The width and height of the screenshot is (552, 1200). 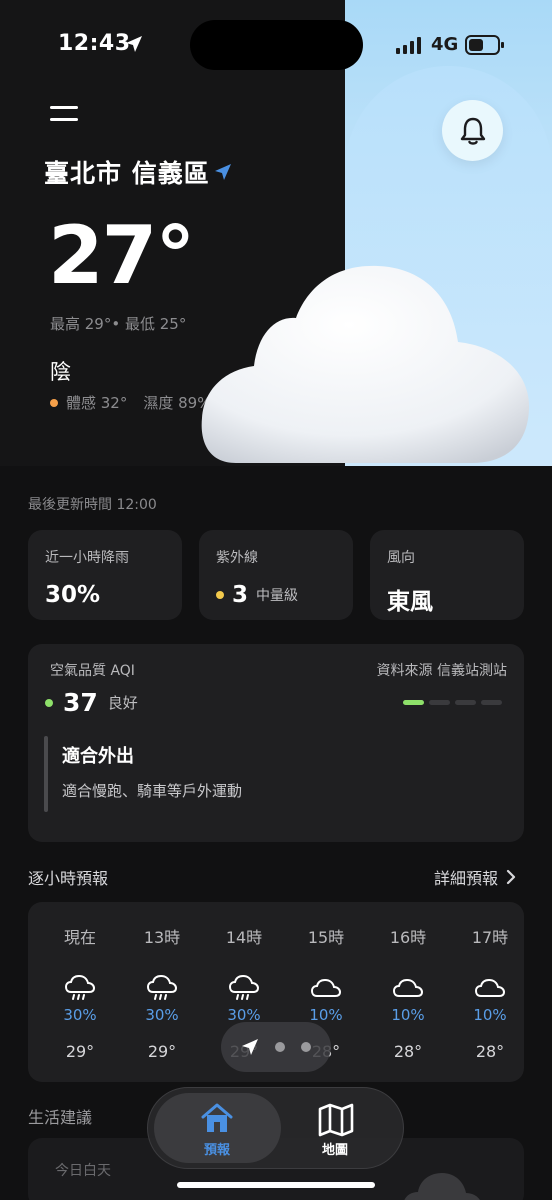 I want to click on rain-card-value: 30%, so click(x=73, y=595).